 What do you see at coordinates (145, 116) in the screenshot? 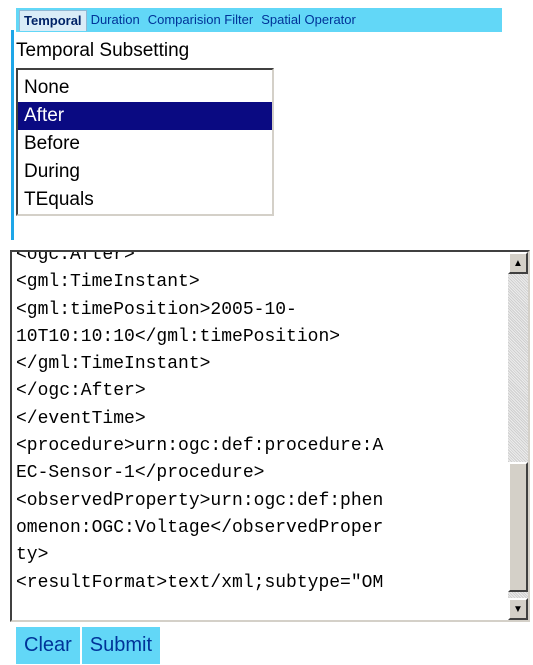
I see `option-after: After` at bounding box center [145, 116].